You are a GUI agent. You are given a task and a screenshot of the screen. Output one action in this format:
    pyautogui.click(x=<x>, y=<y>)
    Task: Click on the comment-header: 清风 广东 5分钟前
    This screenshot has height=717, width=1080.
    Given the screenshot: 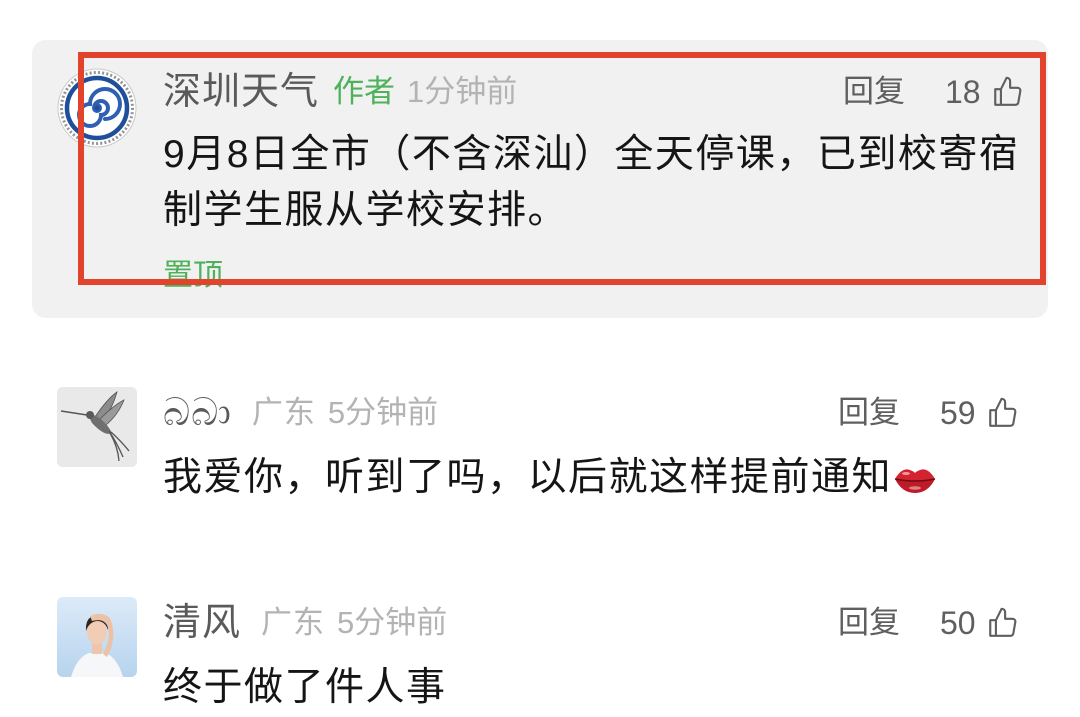 What is the action you would take?
    pyautogui.click(x=305, y=623)
    